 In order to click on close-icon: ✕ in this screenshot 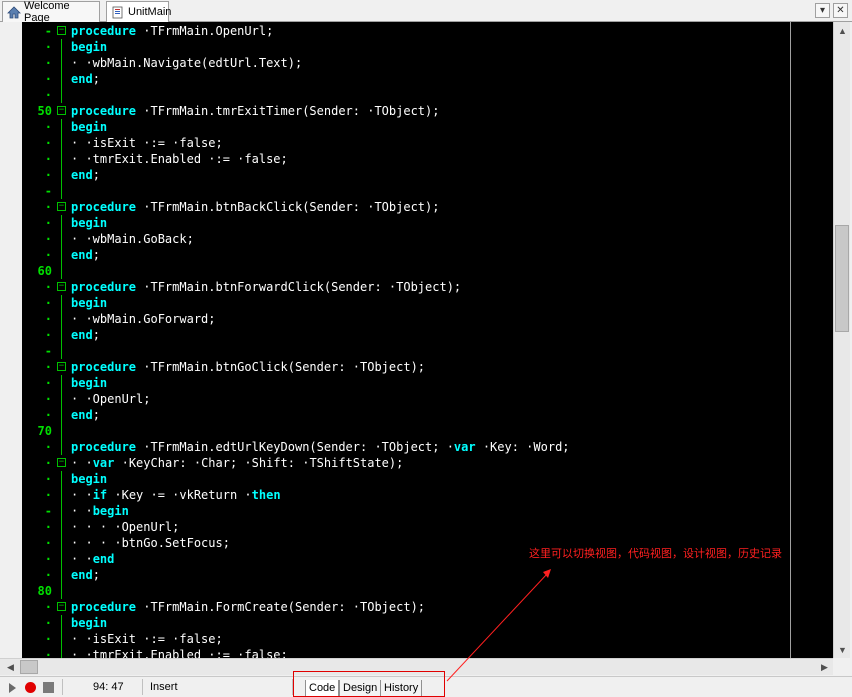, I will do `click(840, 10)`.